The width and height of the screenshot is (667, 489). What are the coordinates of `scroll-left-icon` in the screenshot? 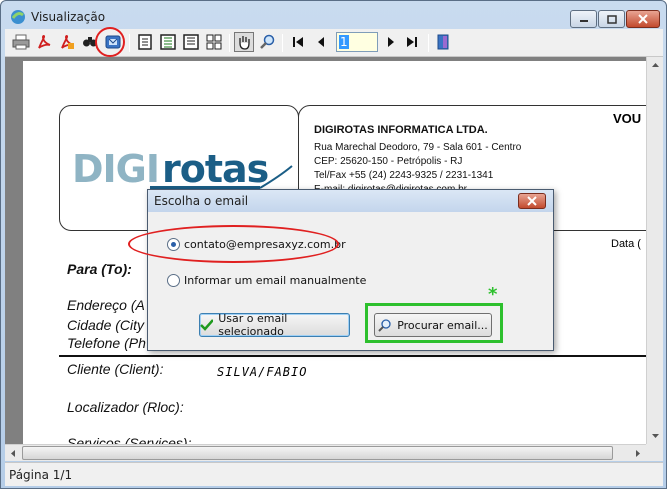 It's located at (13, 453).